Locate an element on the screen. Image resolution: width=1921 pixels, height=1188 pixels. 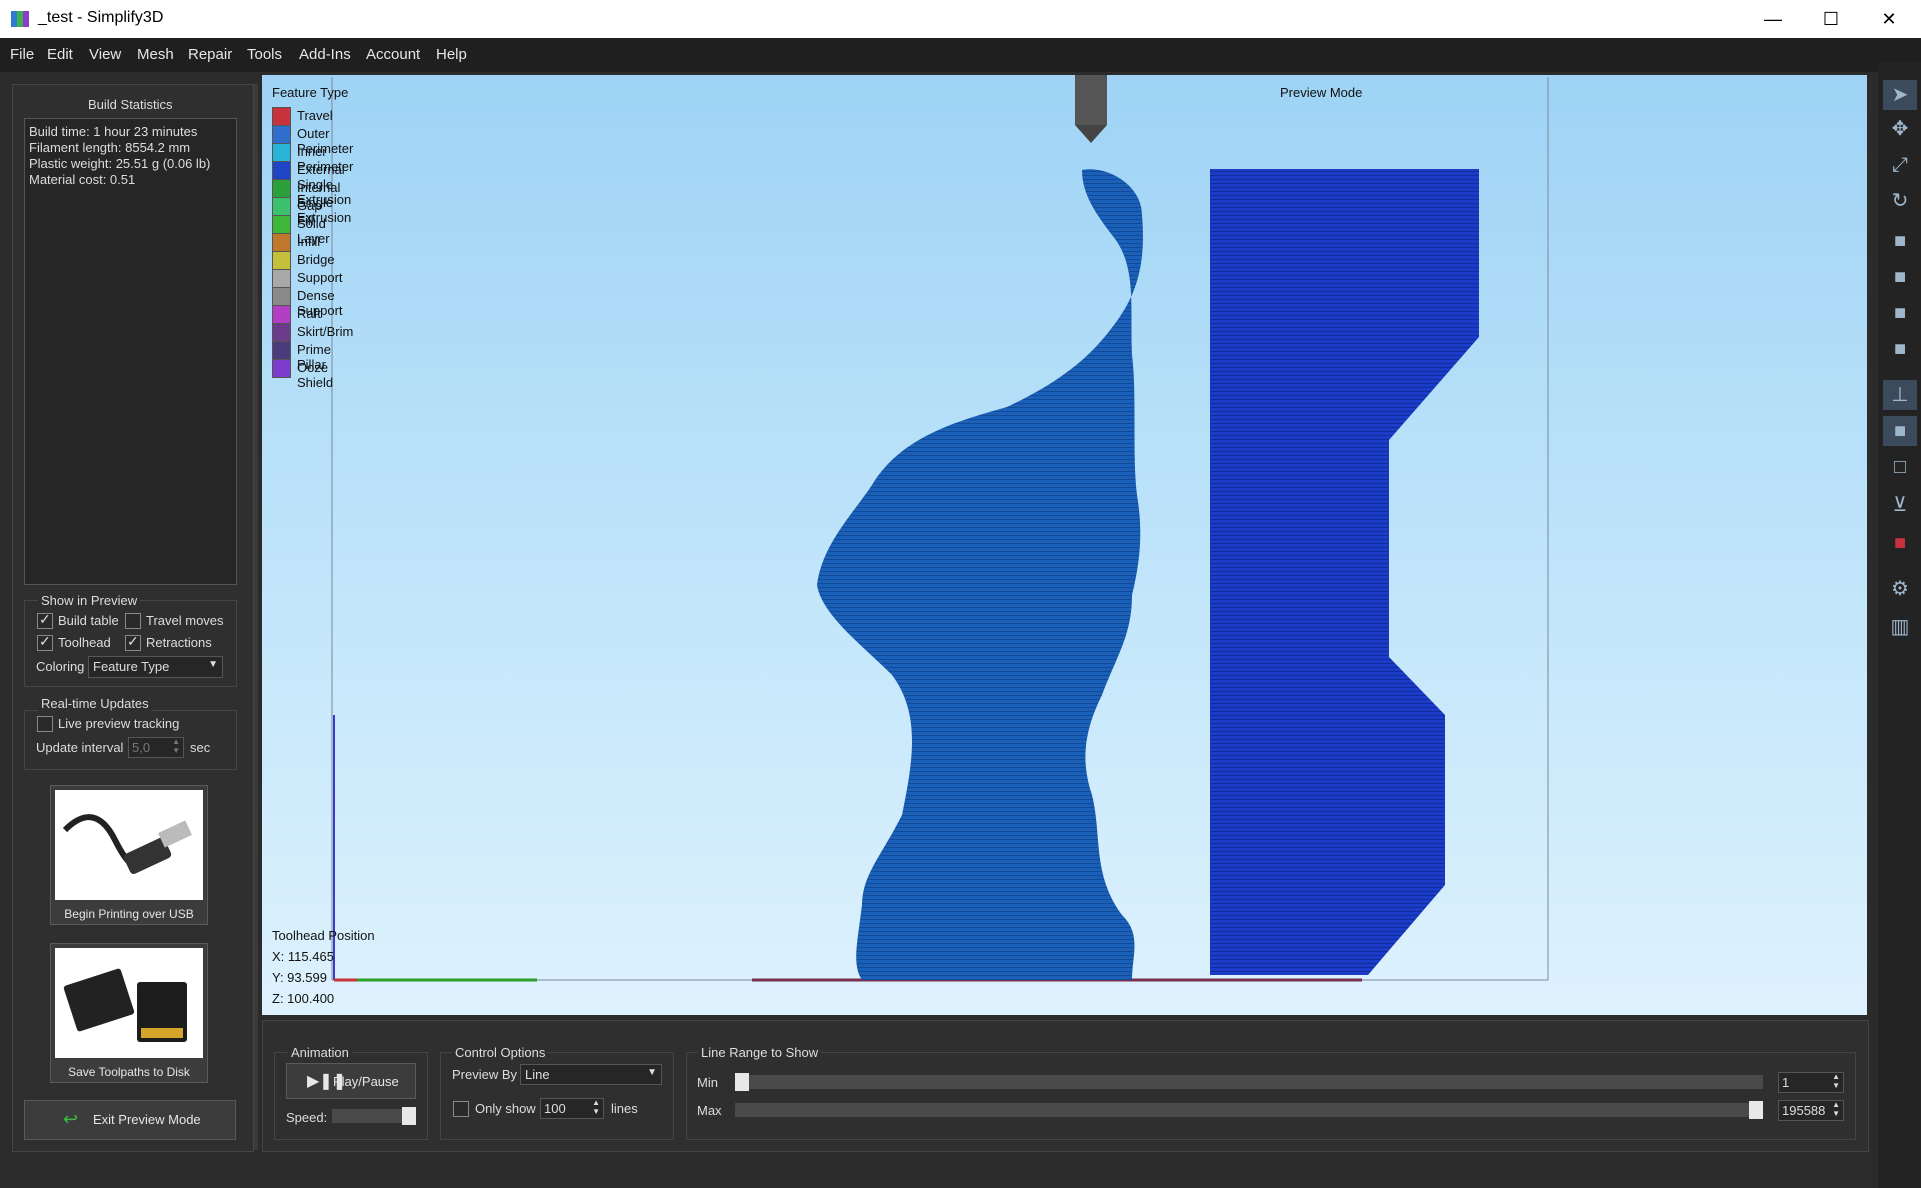
view-iso-icon: ■ is located at coordinates (1900, 241).